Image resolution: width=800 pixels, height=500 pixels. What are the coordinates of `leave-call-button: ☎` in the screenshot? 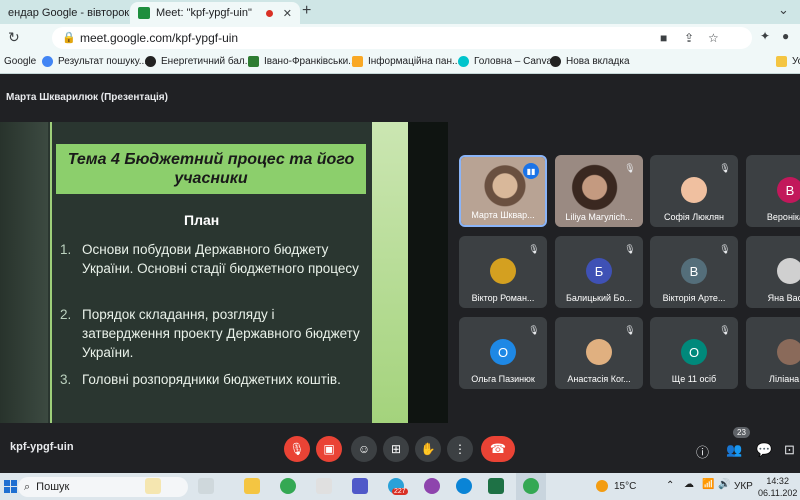 It's located at (498, 449).